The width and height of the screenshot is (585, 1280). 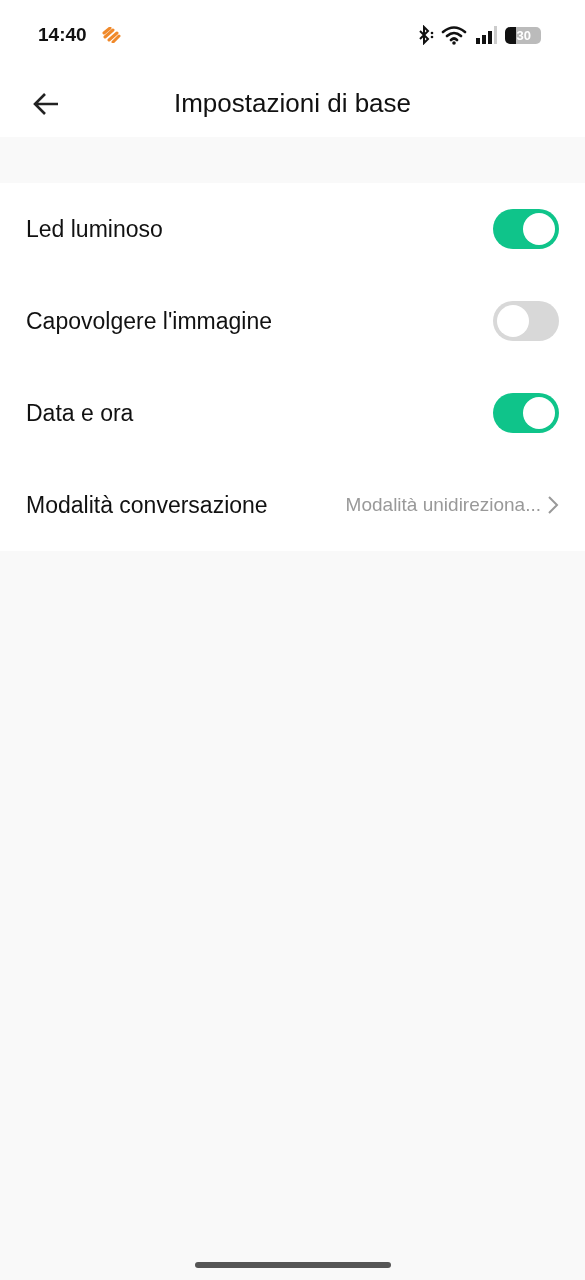 I want to click on setting-label: Data e ora, so click(x=80, y=413).